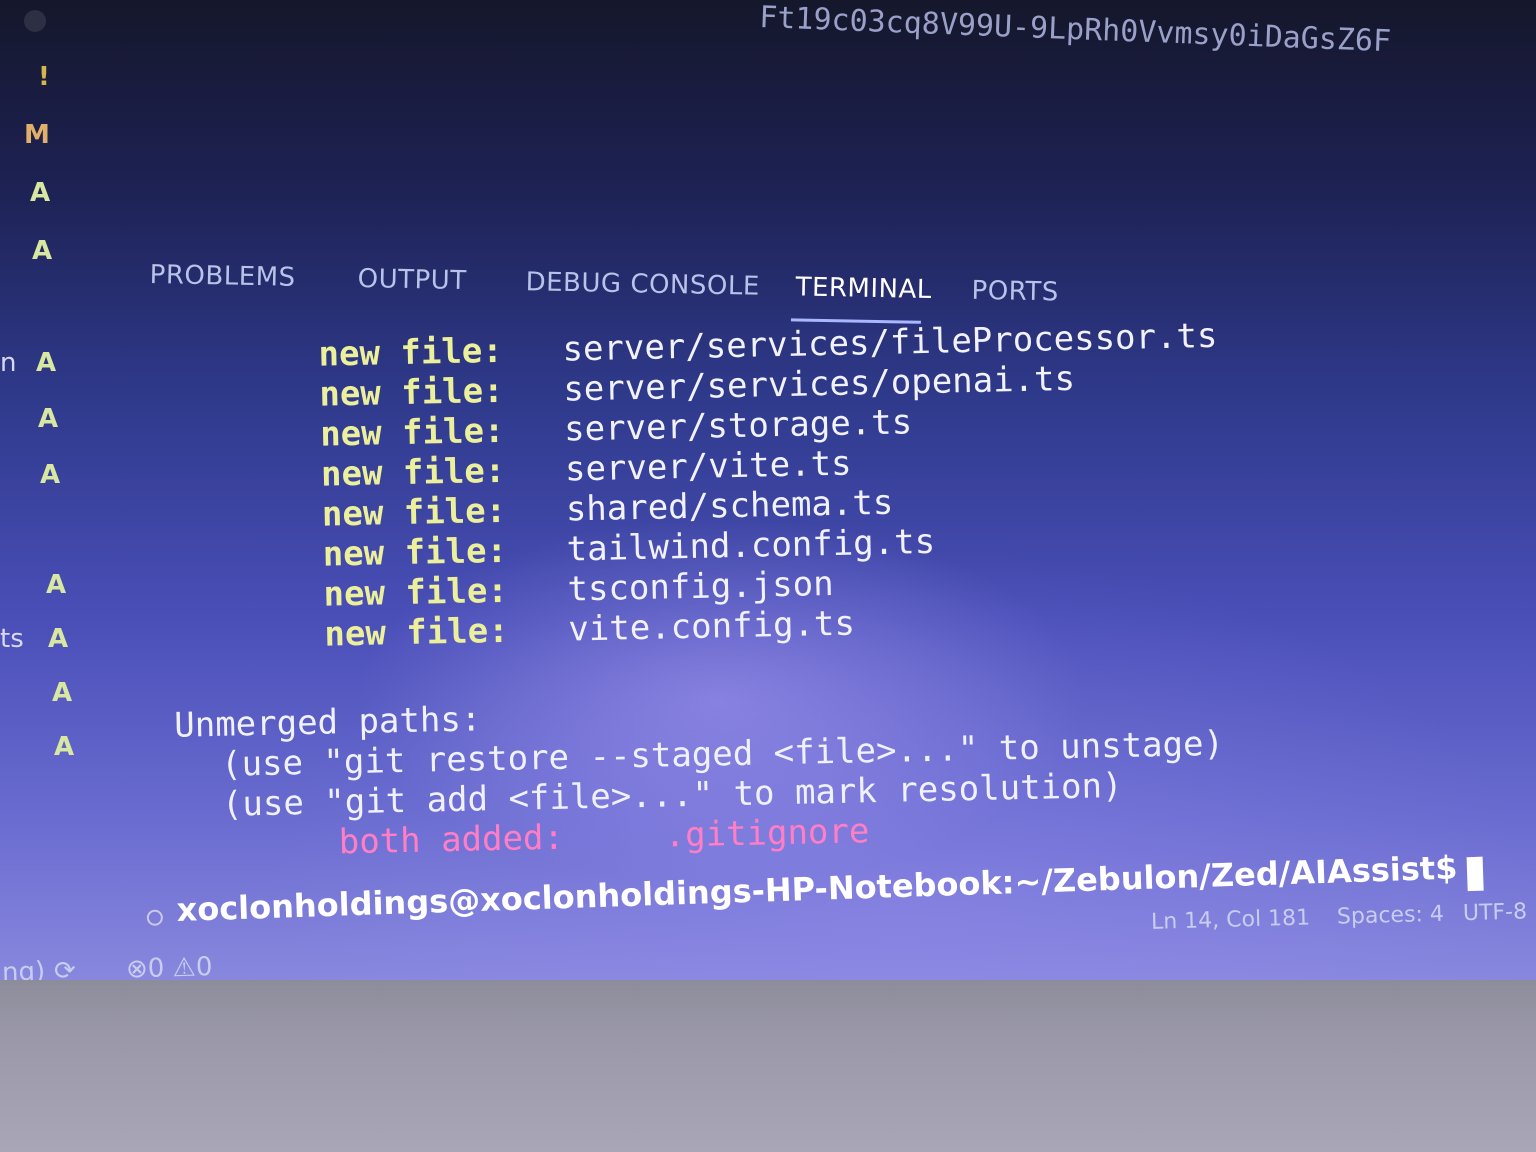 The width and height of the screenshot is (1536, 1152). What do you see at coordinates (768, 1066) in the screenshot?
I see `monitor-bezel` at bounding box center [768, 1066].